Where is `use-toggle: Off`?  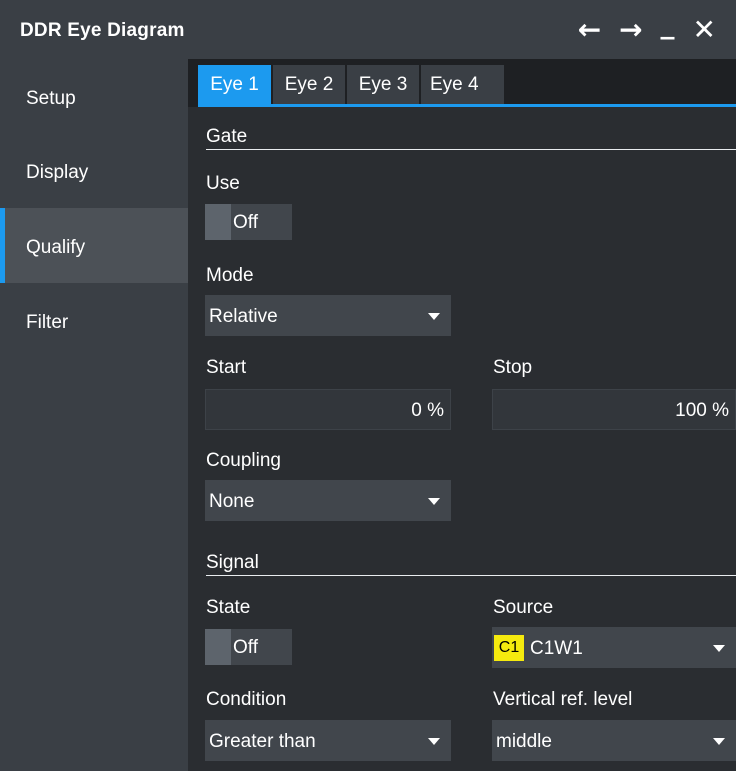 use-toggle: Off is located at coordinates (248, 222).